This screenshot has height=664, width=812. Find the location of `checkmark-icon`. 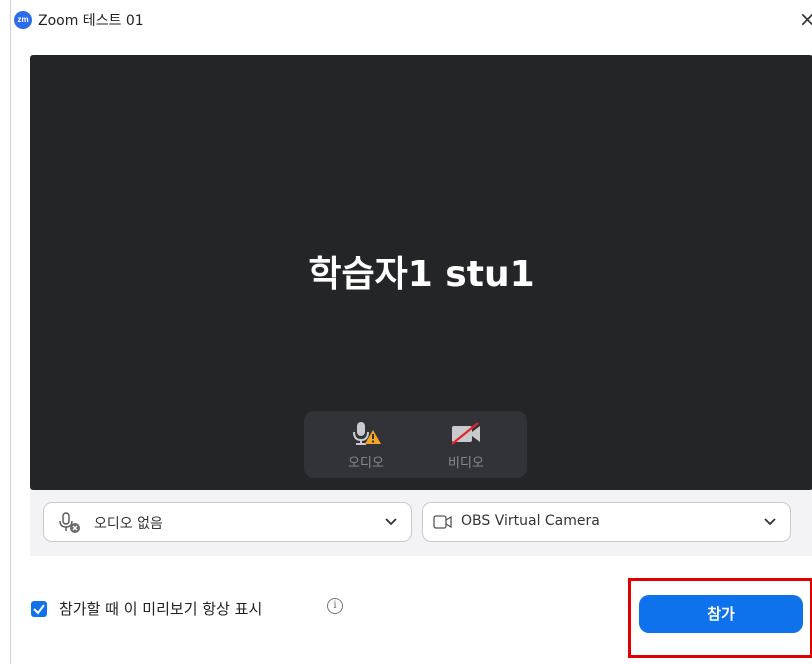

checkmark-icon is located at coordinates (39, 609).